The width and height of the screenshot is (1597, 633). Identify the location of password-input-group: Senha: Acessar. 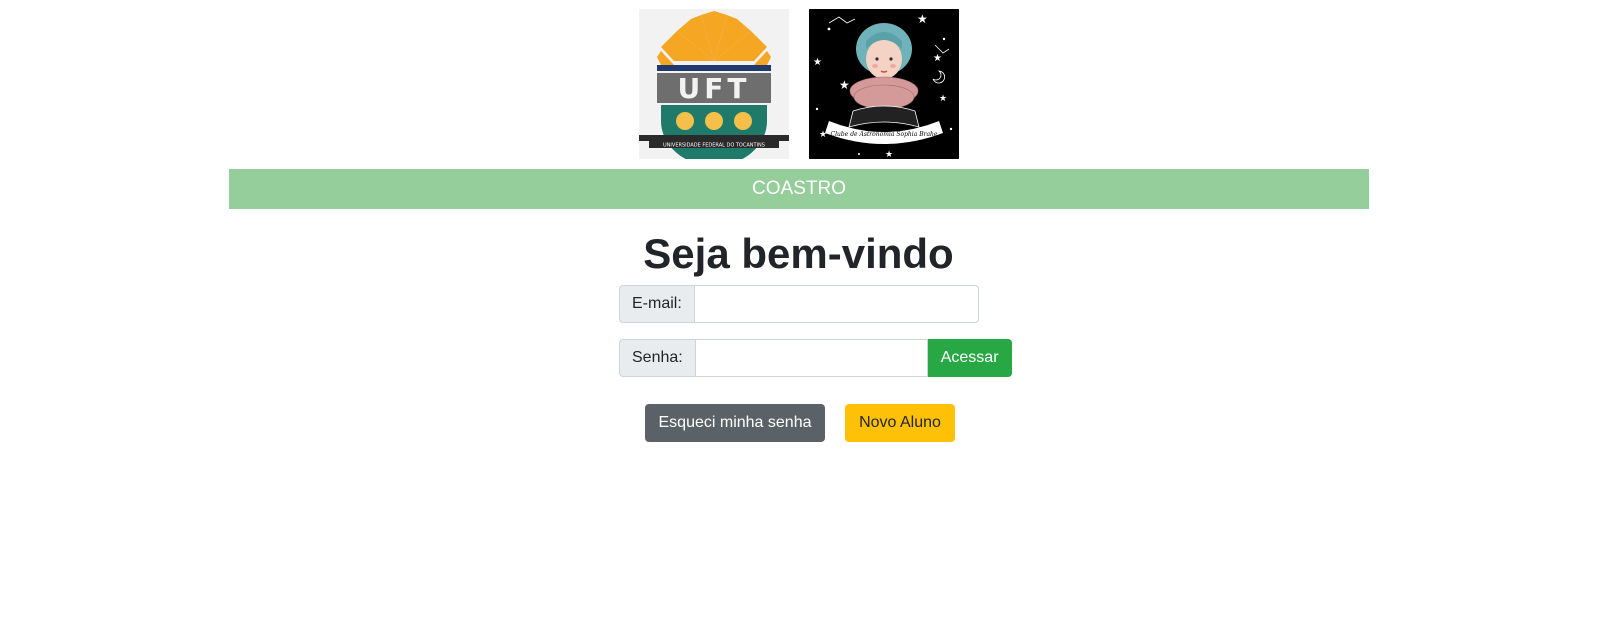
(815, 358).